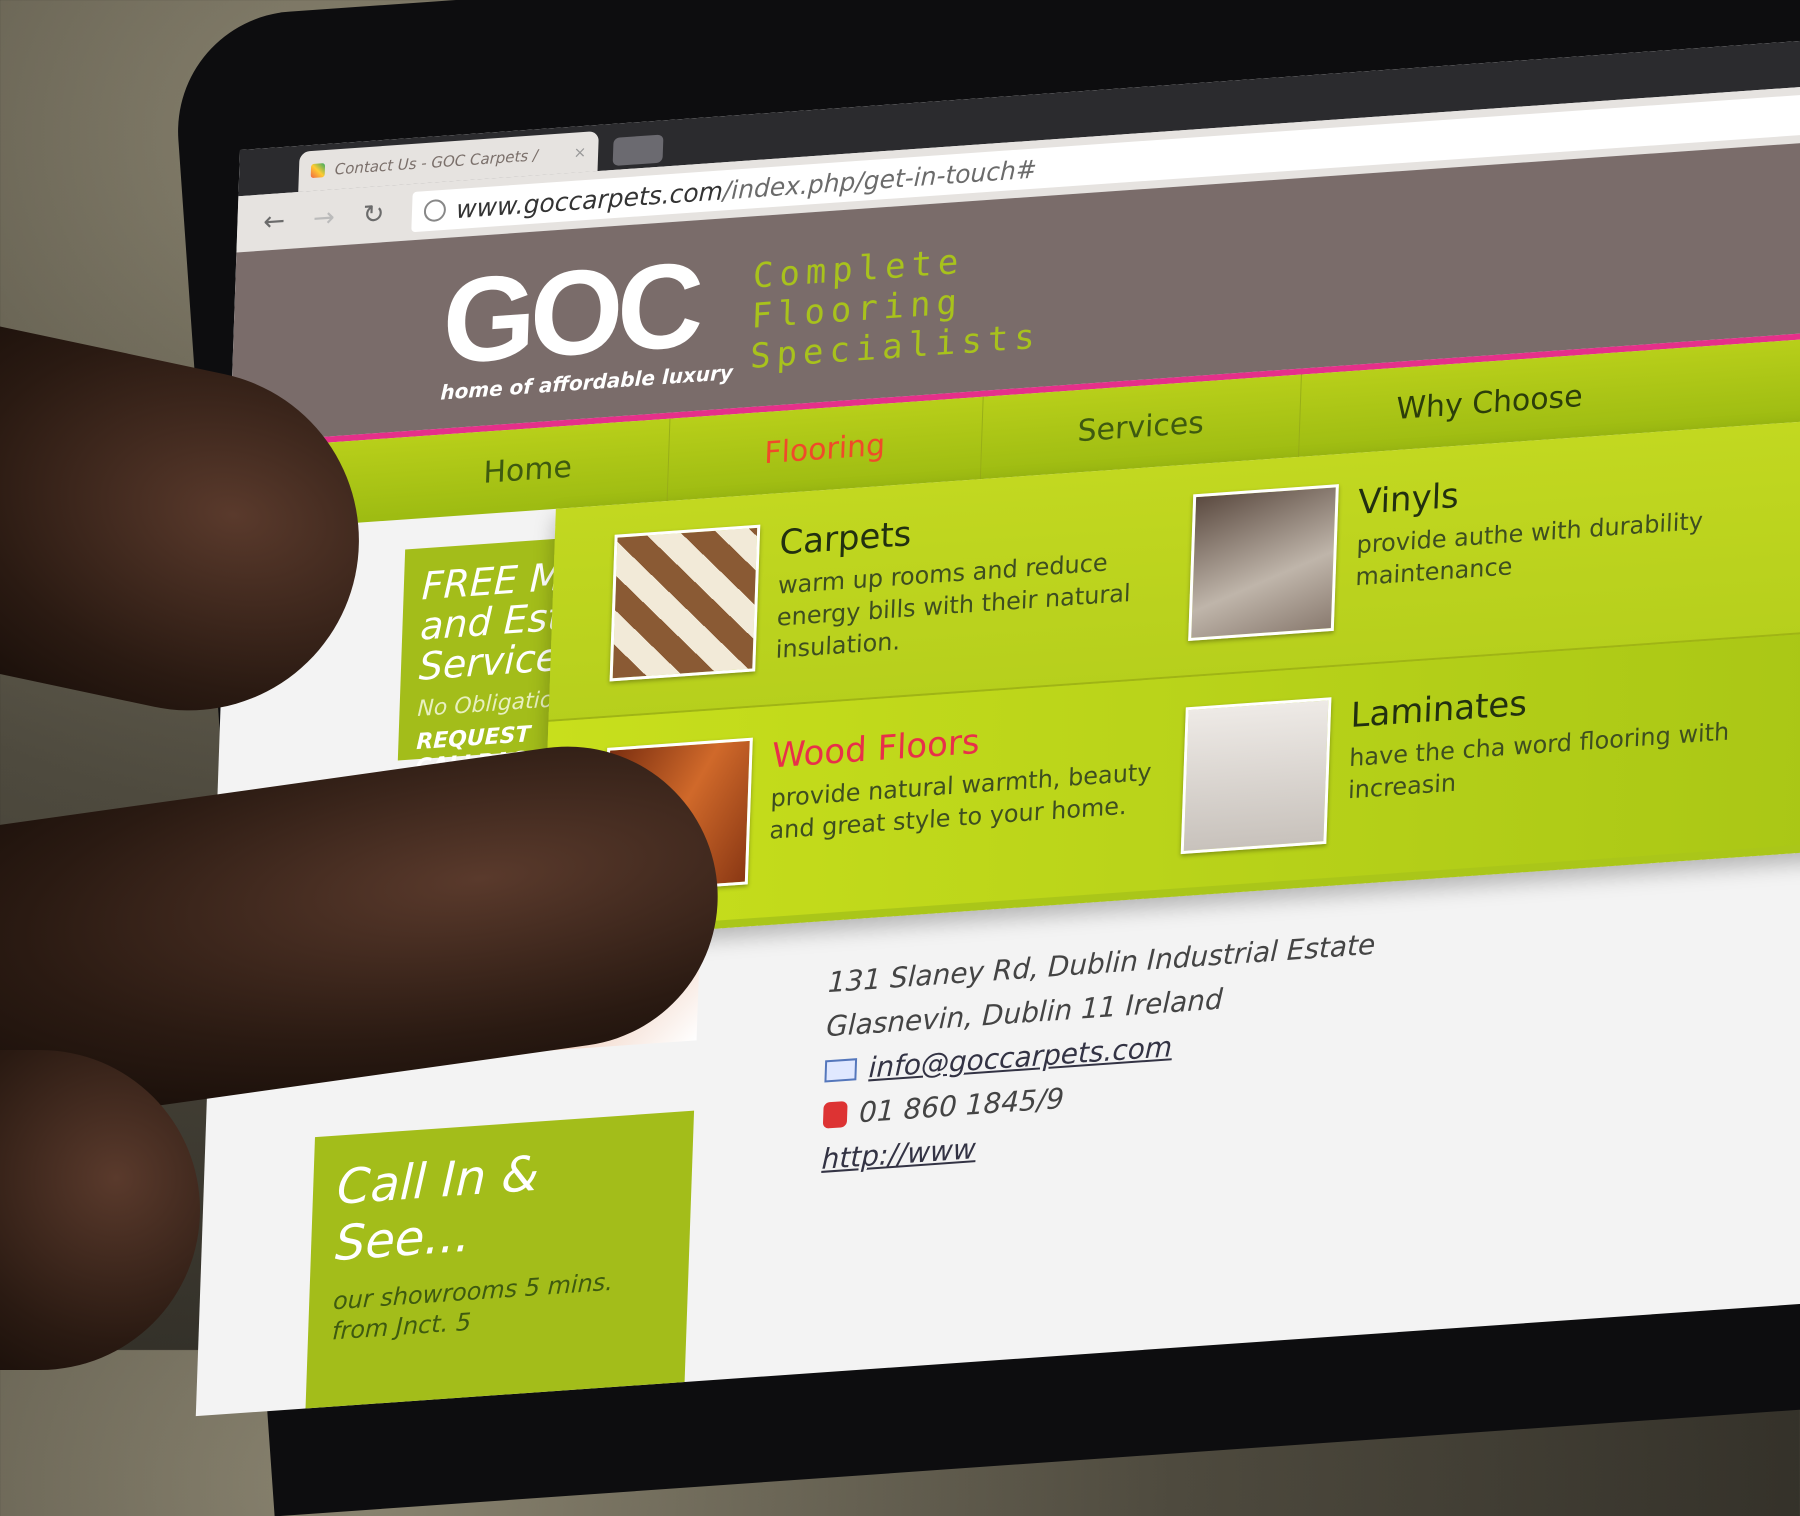  Describe the element at coordinates (589, 199) in the screenshot. I see `url-host: www.goccarpets.com` at that location.